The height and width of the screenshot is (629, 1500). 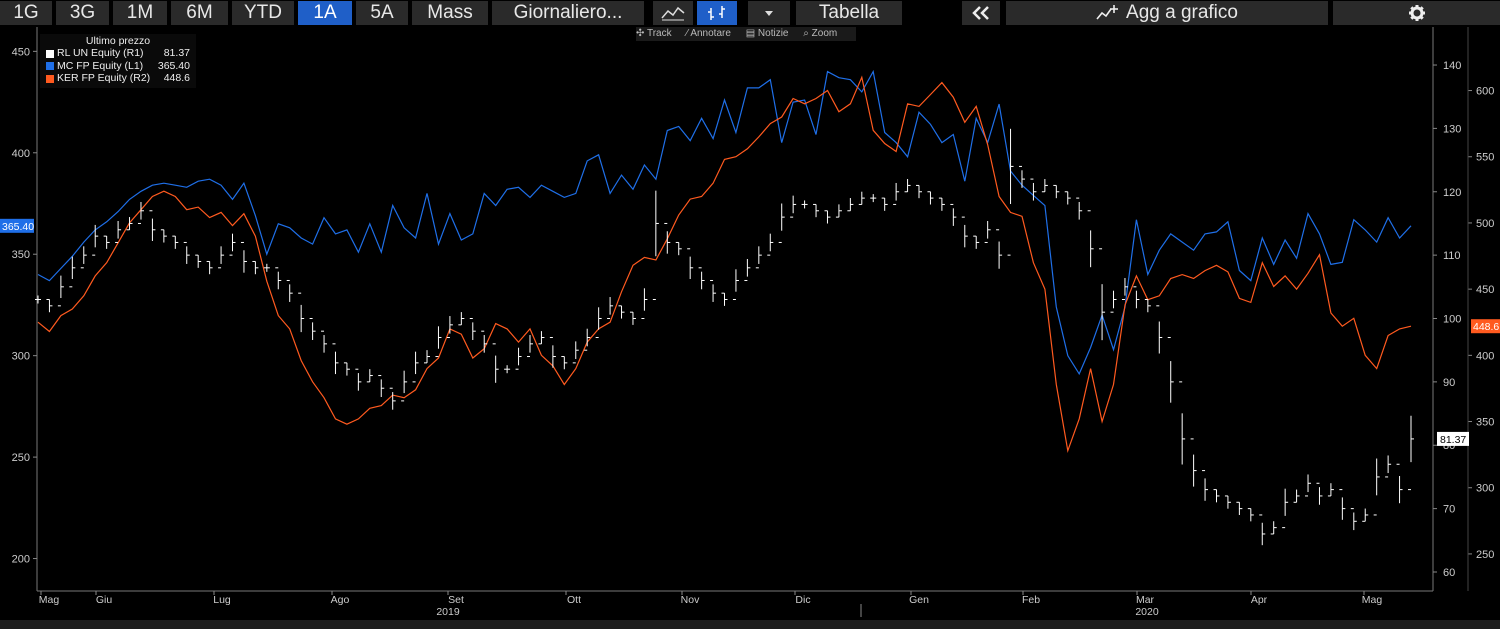 I want to click on last-value-label-ker: 448.6, so click(x=1486, y=327).